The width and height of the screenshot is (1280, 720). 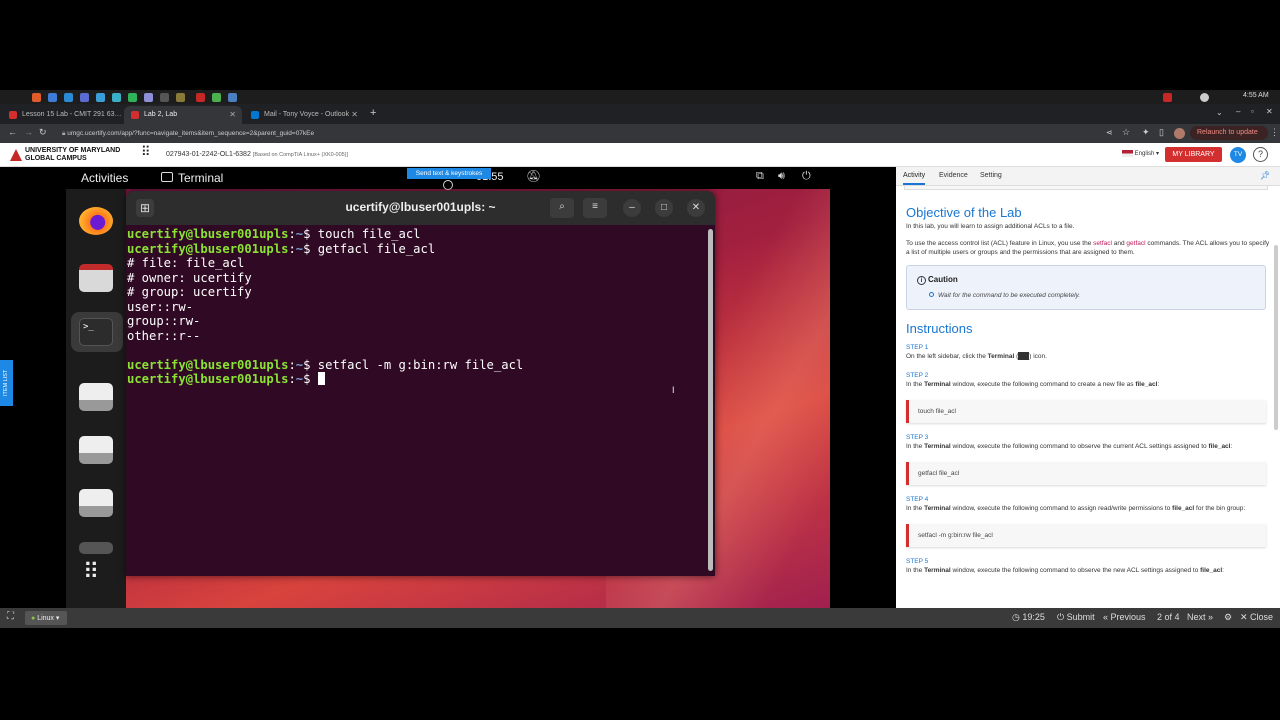 What do you see at coordinates (96, 332) in the screenshot?
I see `terminal-dock-icon: >_` at bounding box center [96, 332].